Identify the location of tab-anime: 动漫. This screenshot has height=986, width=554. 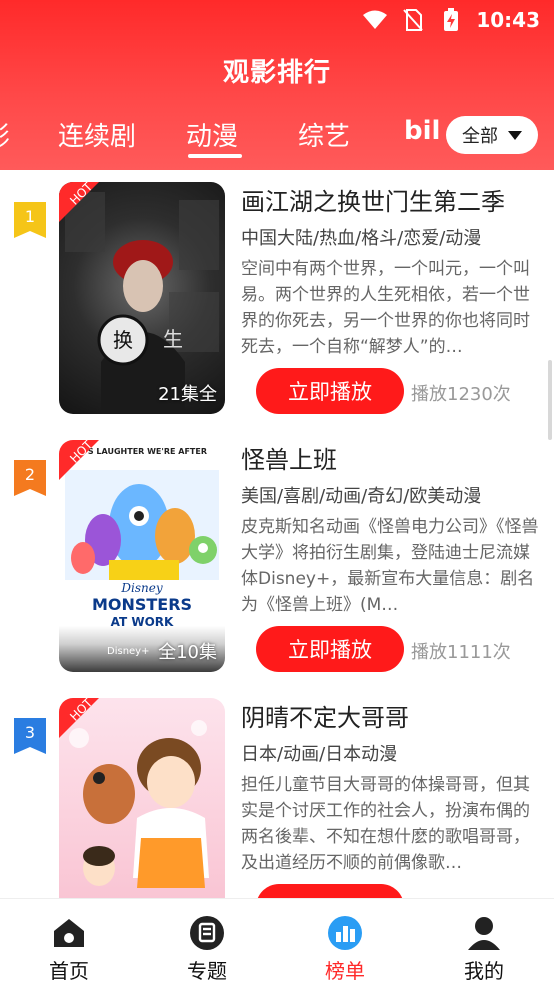
(212, 134).